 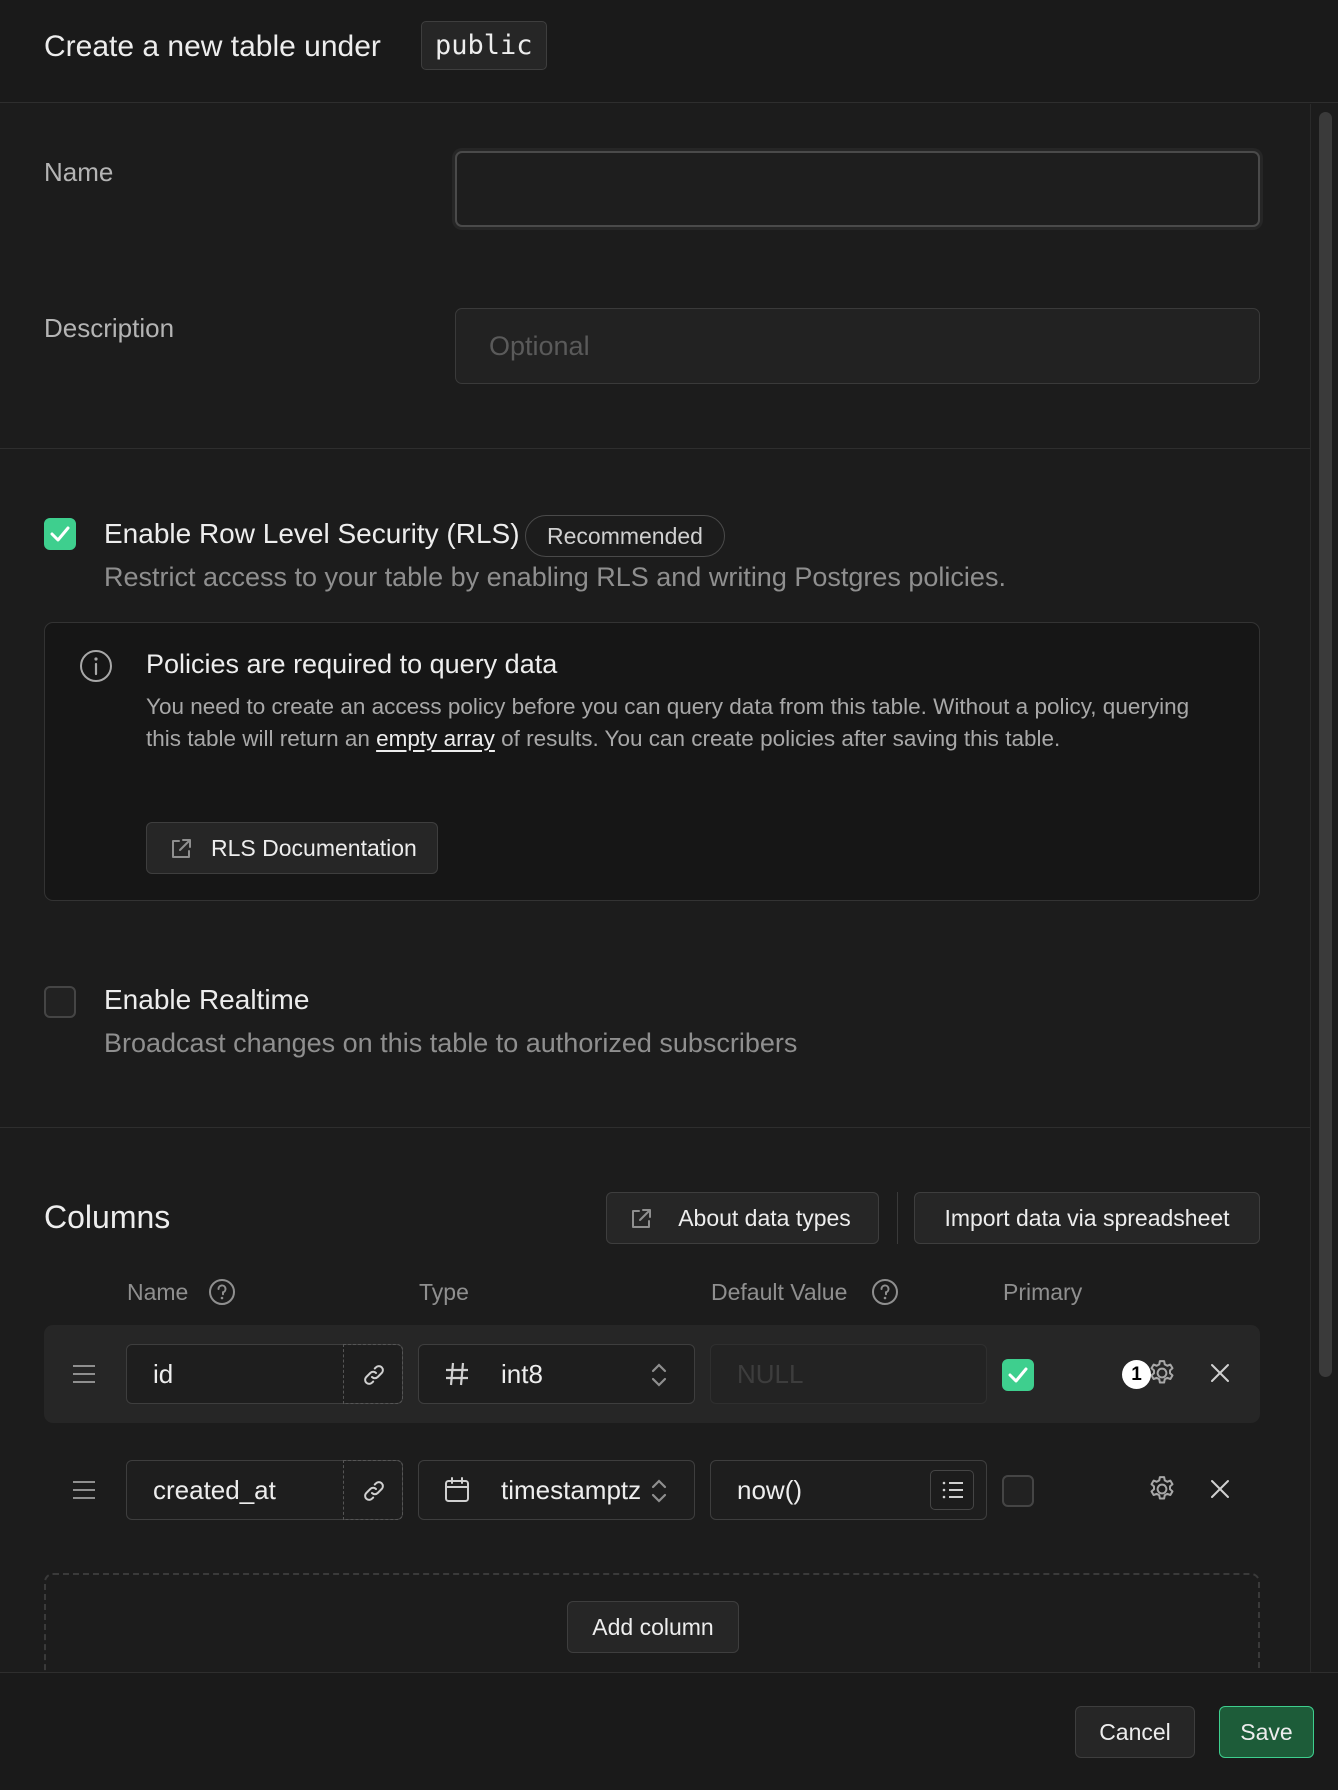 What do you see at coordinates (212, 46) in the screenshot?
I see `page-title: Create a new table under` at bounding box center [212, 46].